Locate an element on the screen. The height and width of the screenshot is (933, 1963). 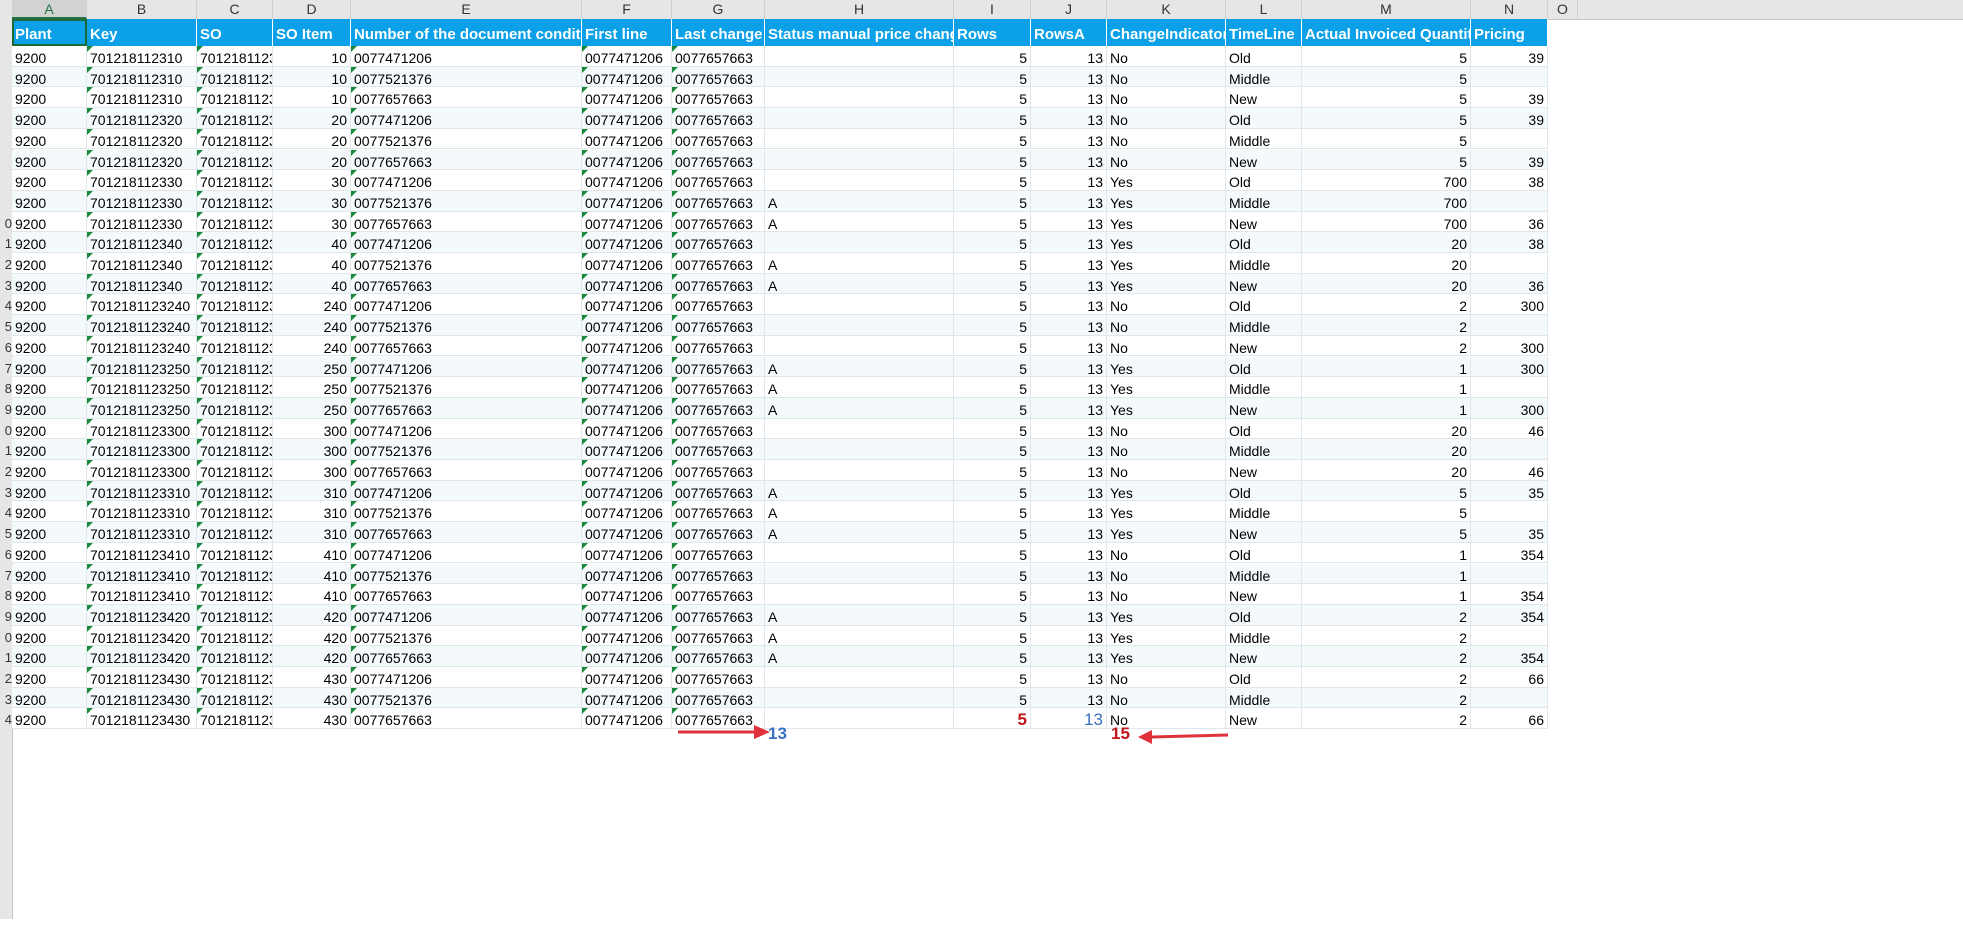
table-cell: 2 is located at coordinates (1386, 656).